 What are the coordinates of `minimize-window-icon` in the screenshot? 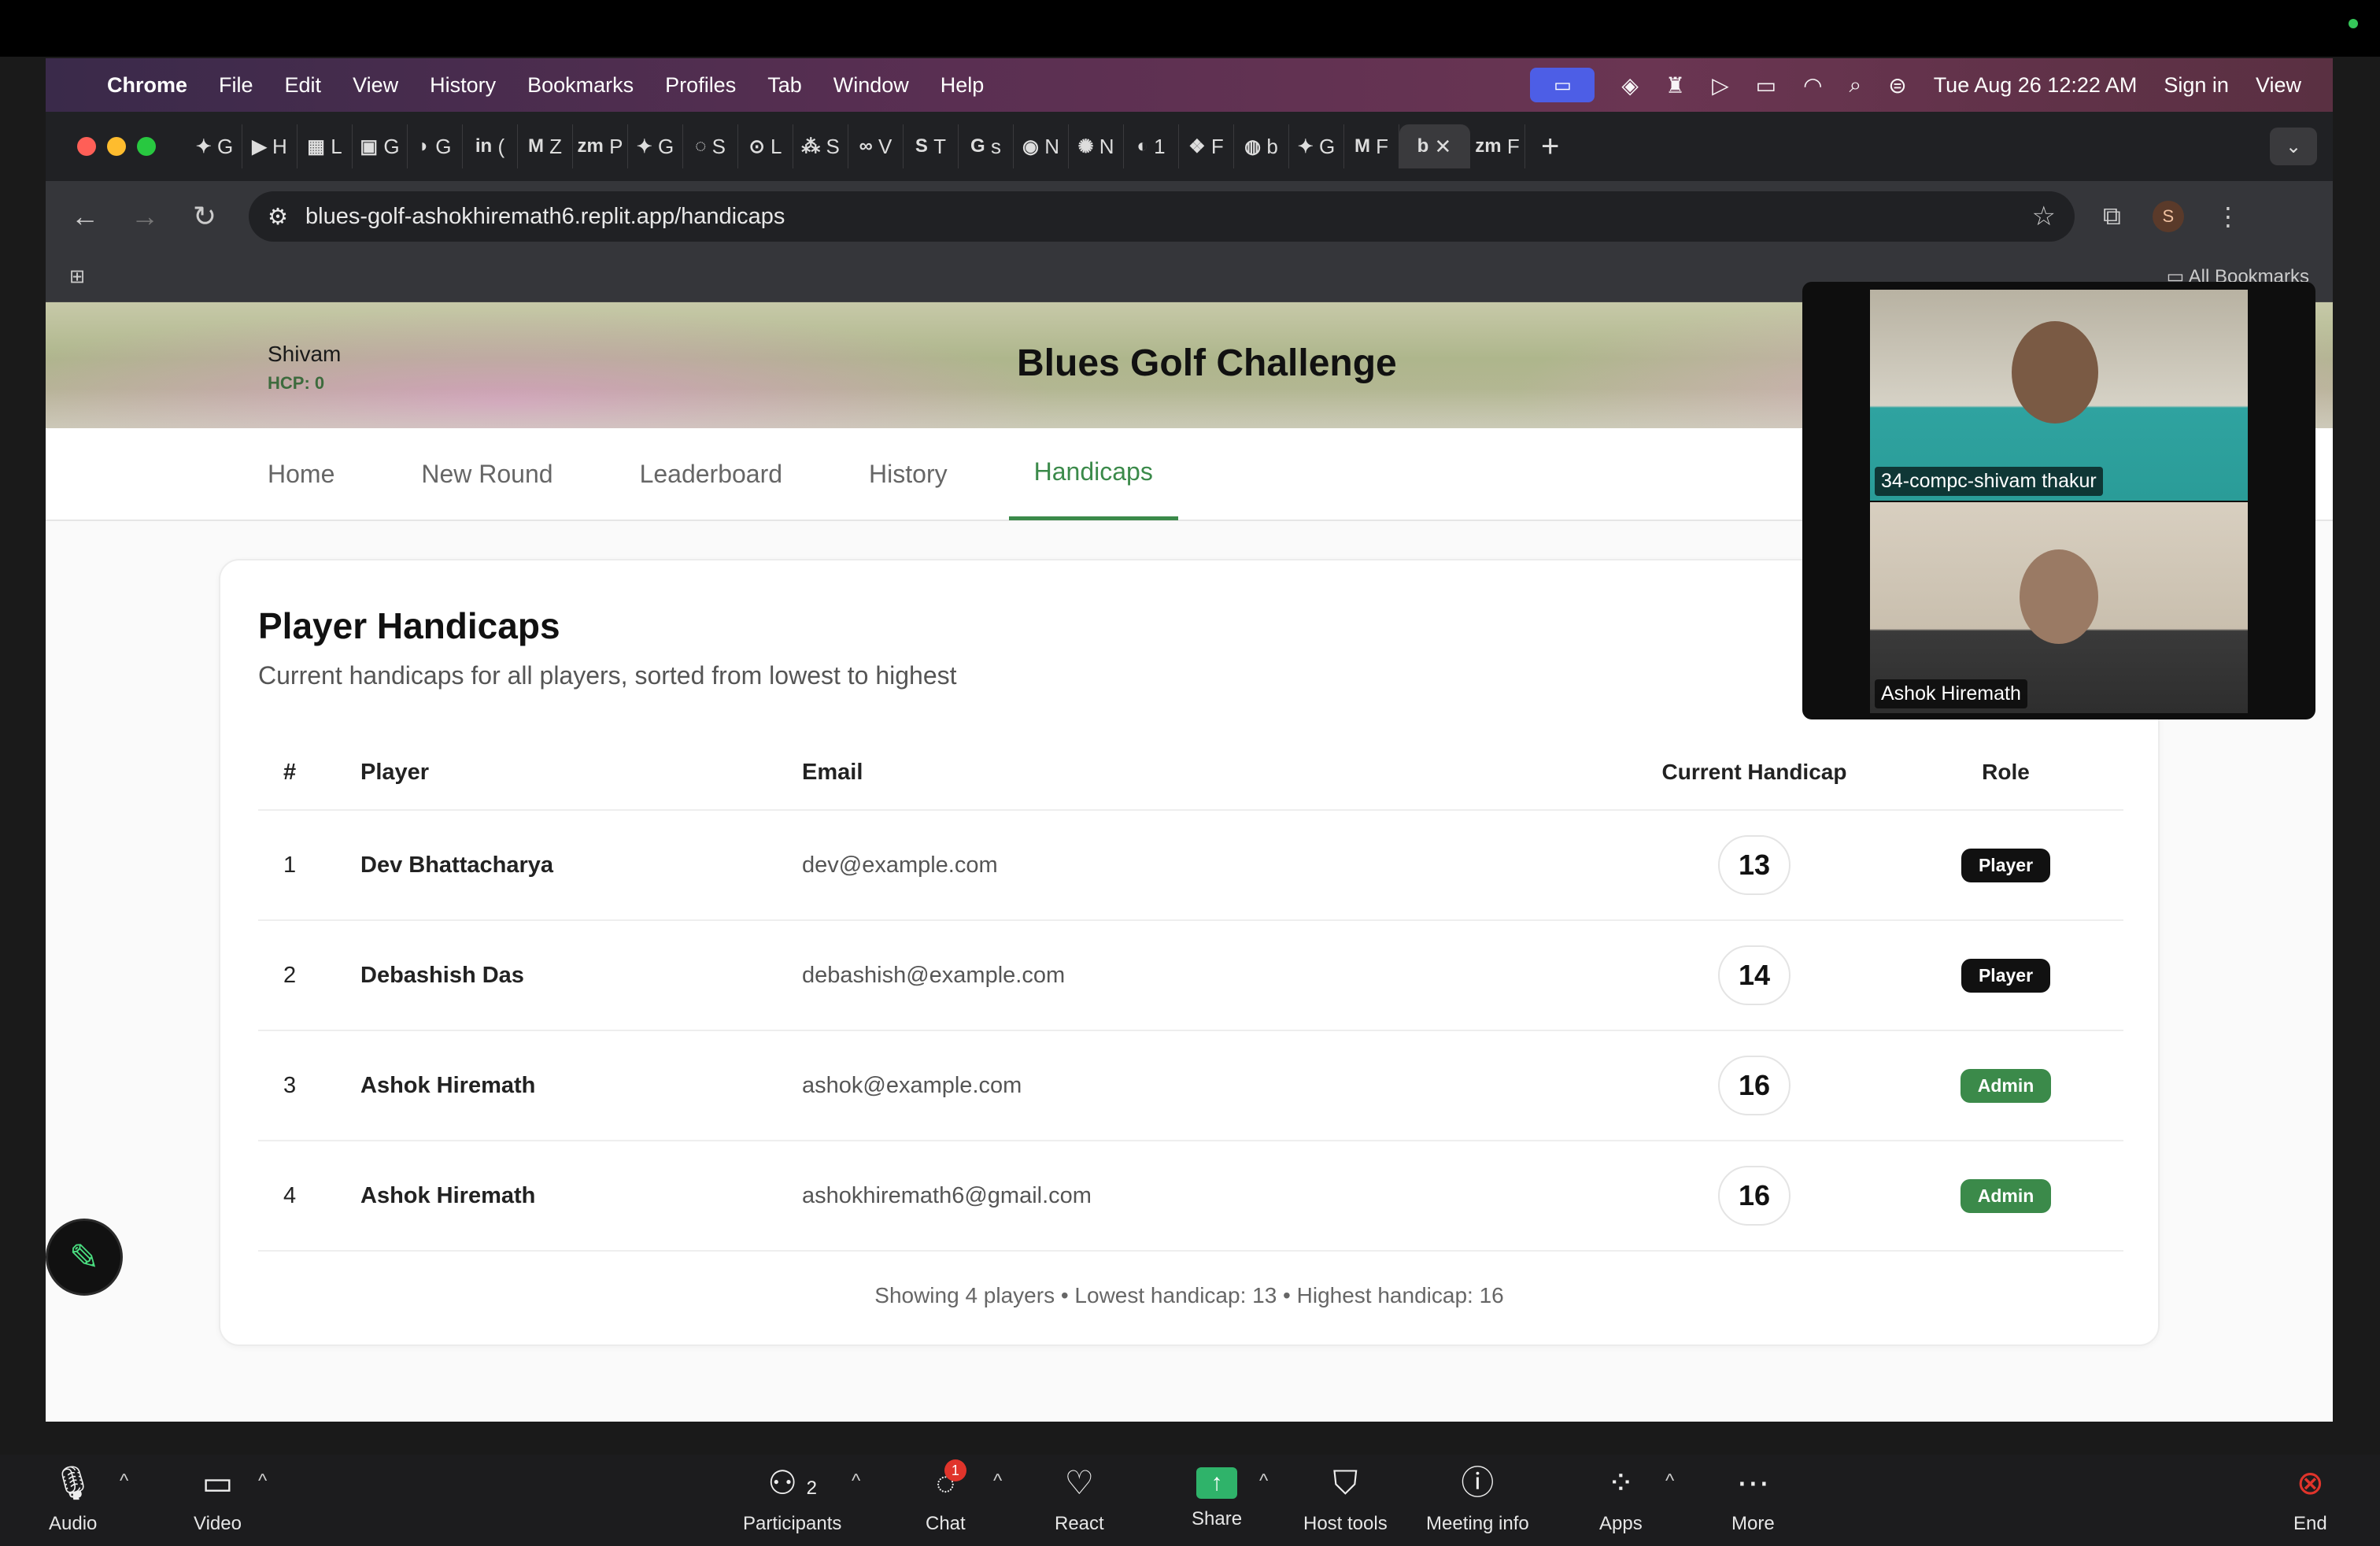 It's located at (116, 146).